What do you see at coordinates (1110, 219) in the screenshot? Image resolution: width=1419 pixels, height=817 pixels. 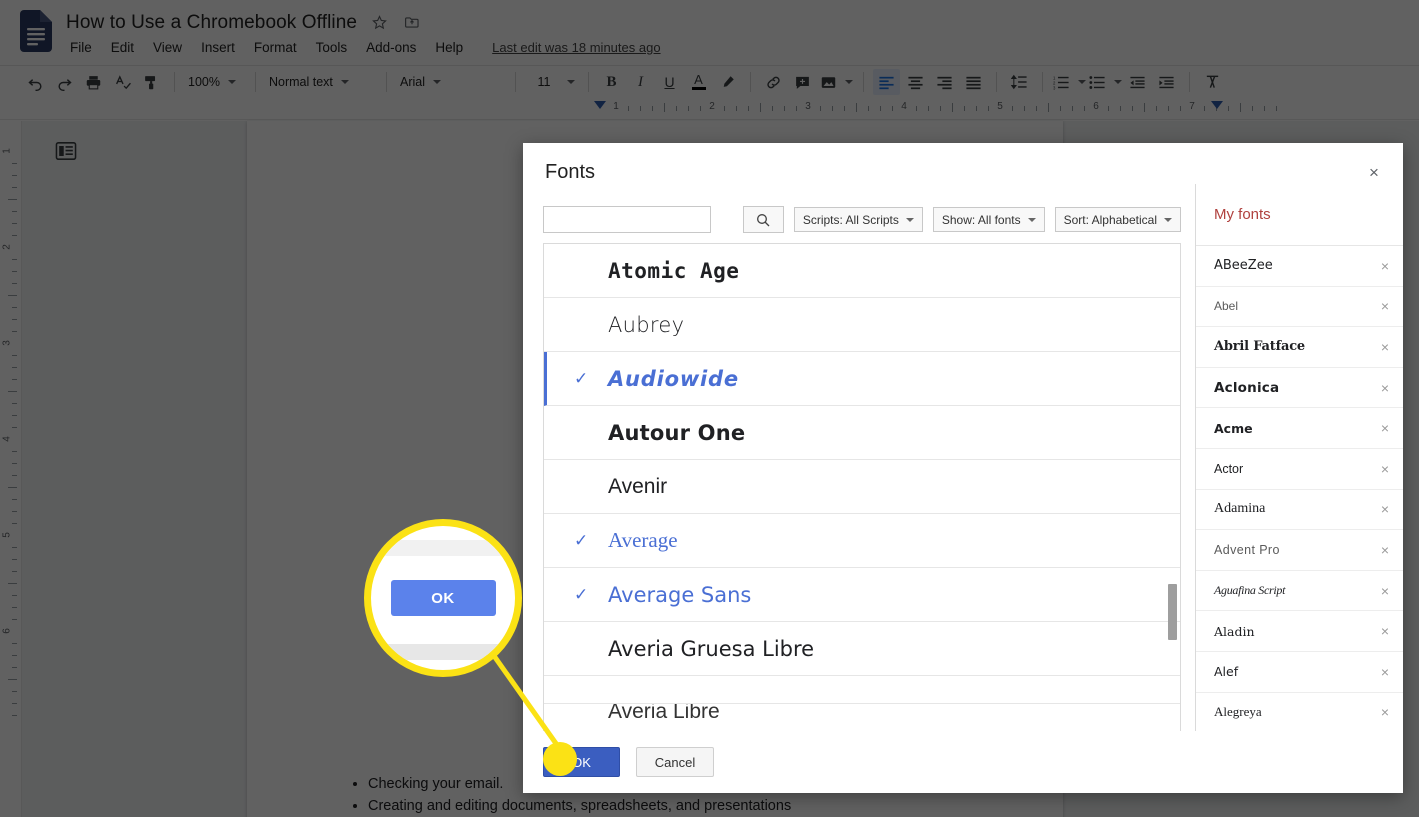 I see `sort-filter-label: Sort: Alphabetical` at bounding box center [1110, 219].